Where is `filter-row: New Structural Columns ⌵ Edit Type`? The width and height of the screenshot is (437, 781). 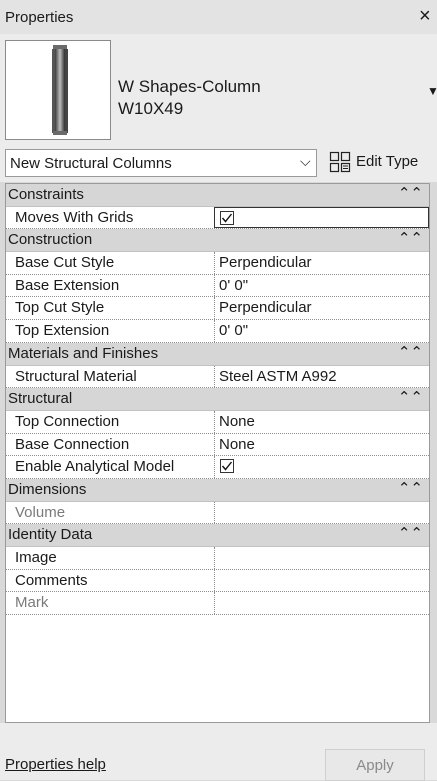 filter-row: New Structural Columns ⌵ Edit Type is located at coordinates (218, 164).